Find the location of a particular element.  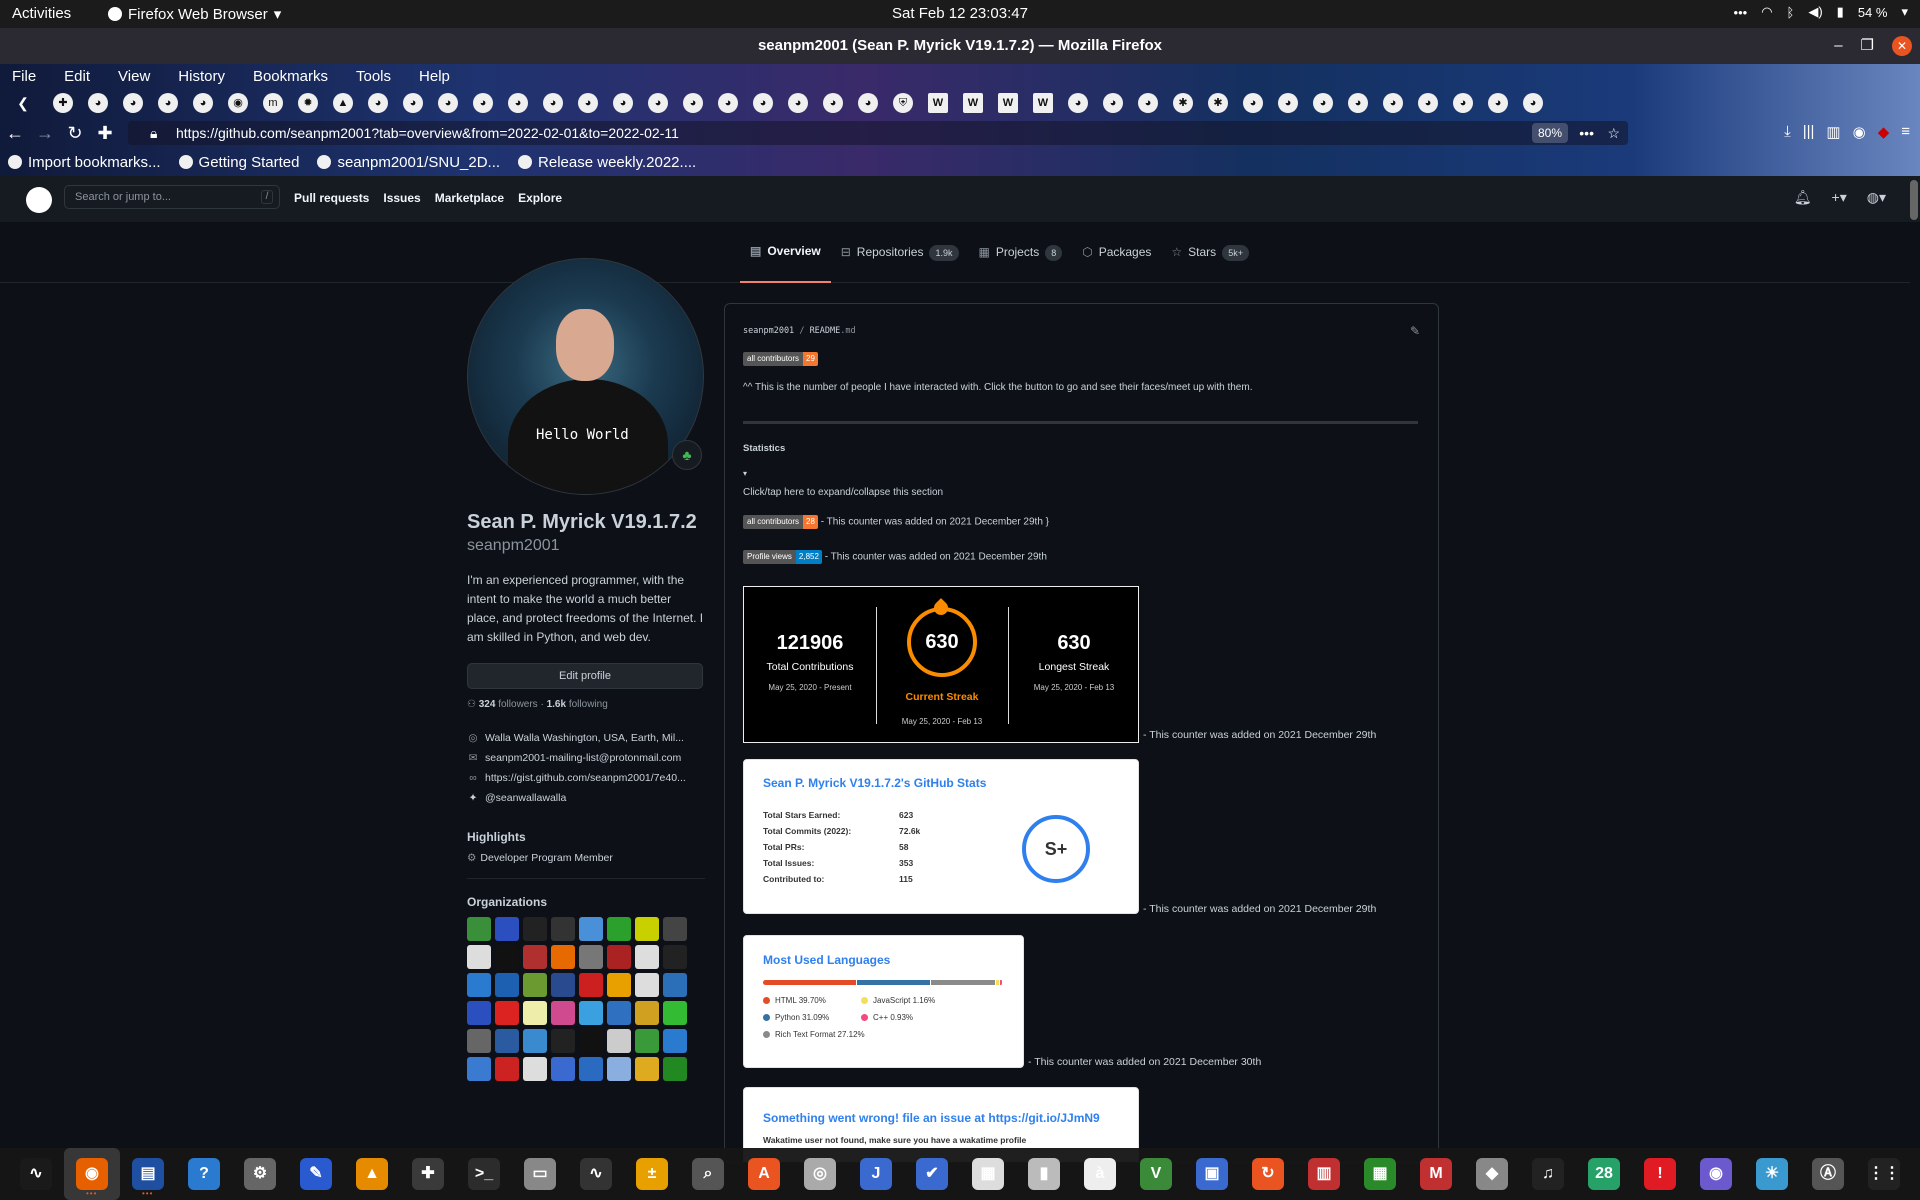

highlight-label: Developer Program Member is located at coordinates (546, 858).